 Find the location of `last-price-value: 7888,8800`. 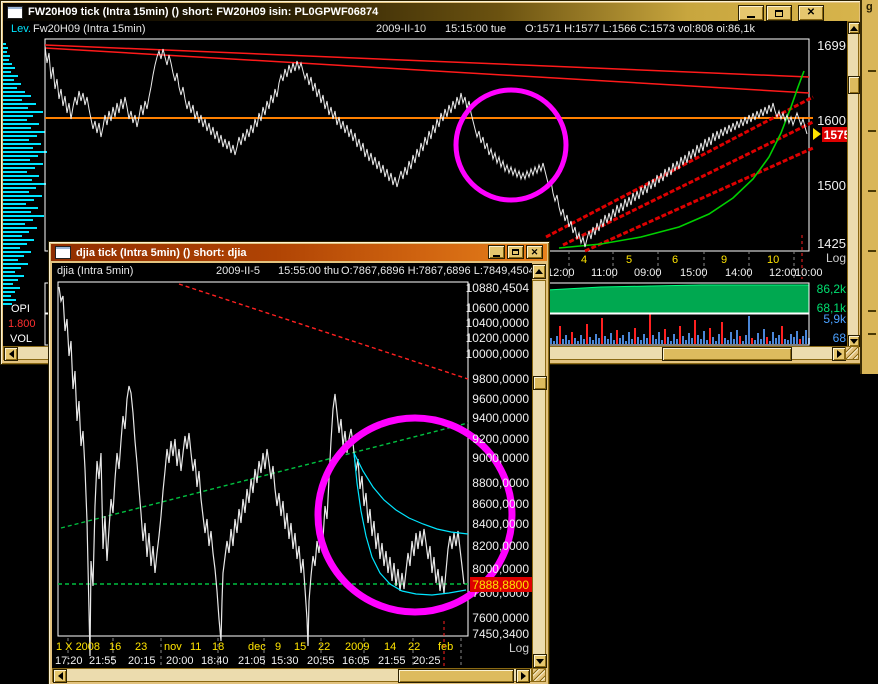

last-price-value: 7888,8800 is located at coordinates (500, 585).